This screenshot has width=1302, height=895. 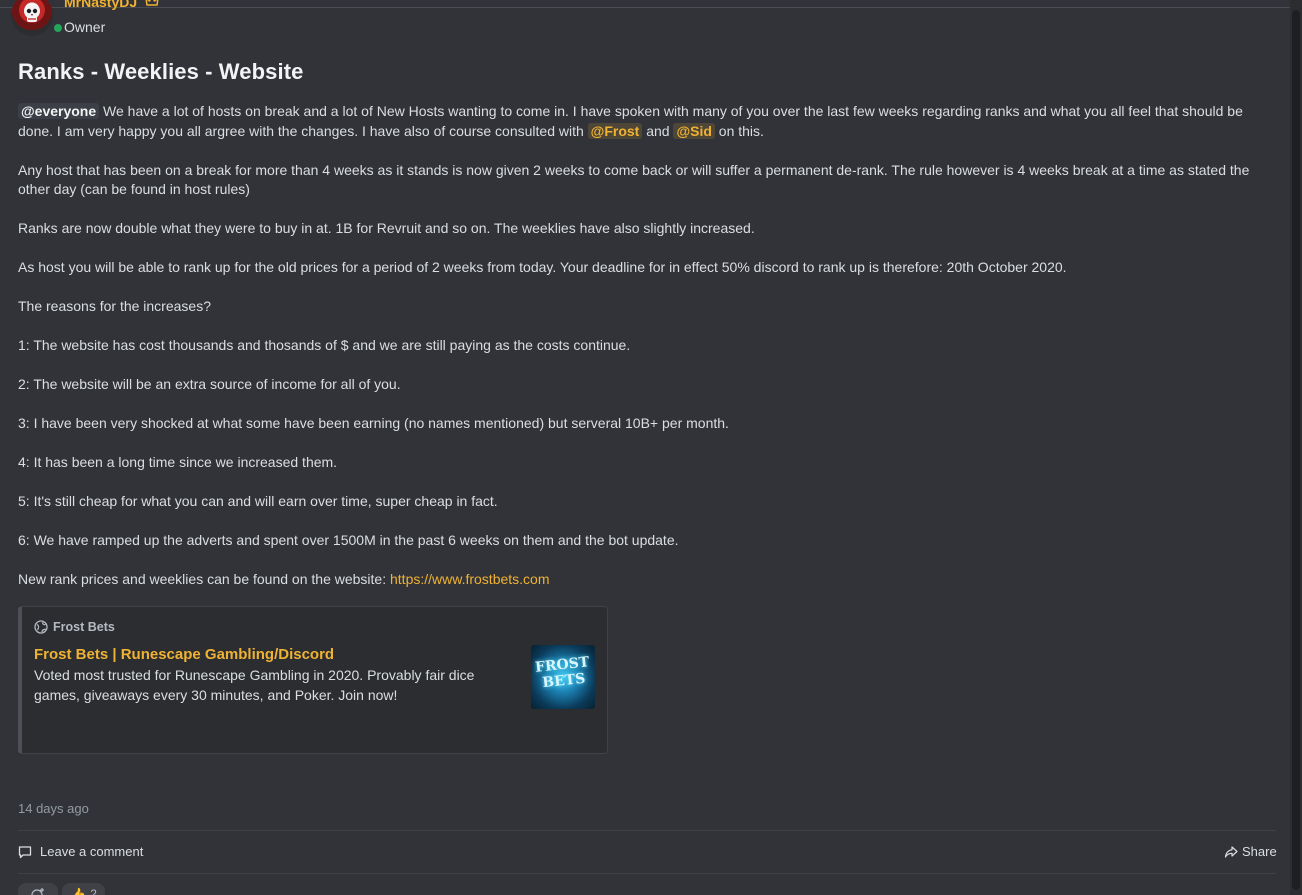 I want to click on thumbs-up-reaction: 👍 2, so click(x=83, y=889).